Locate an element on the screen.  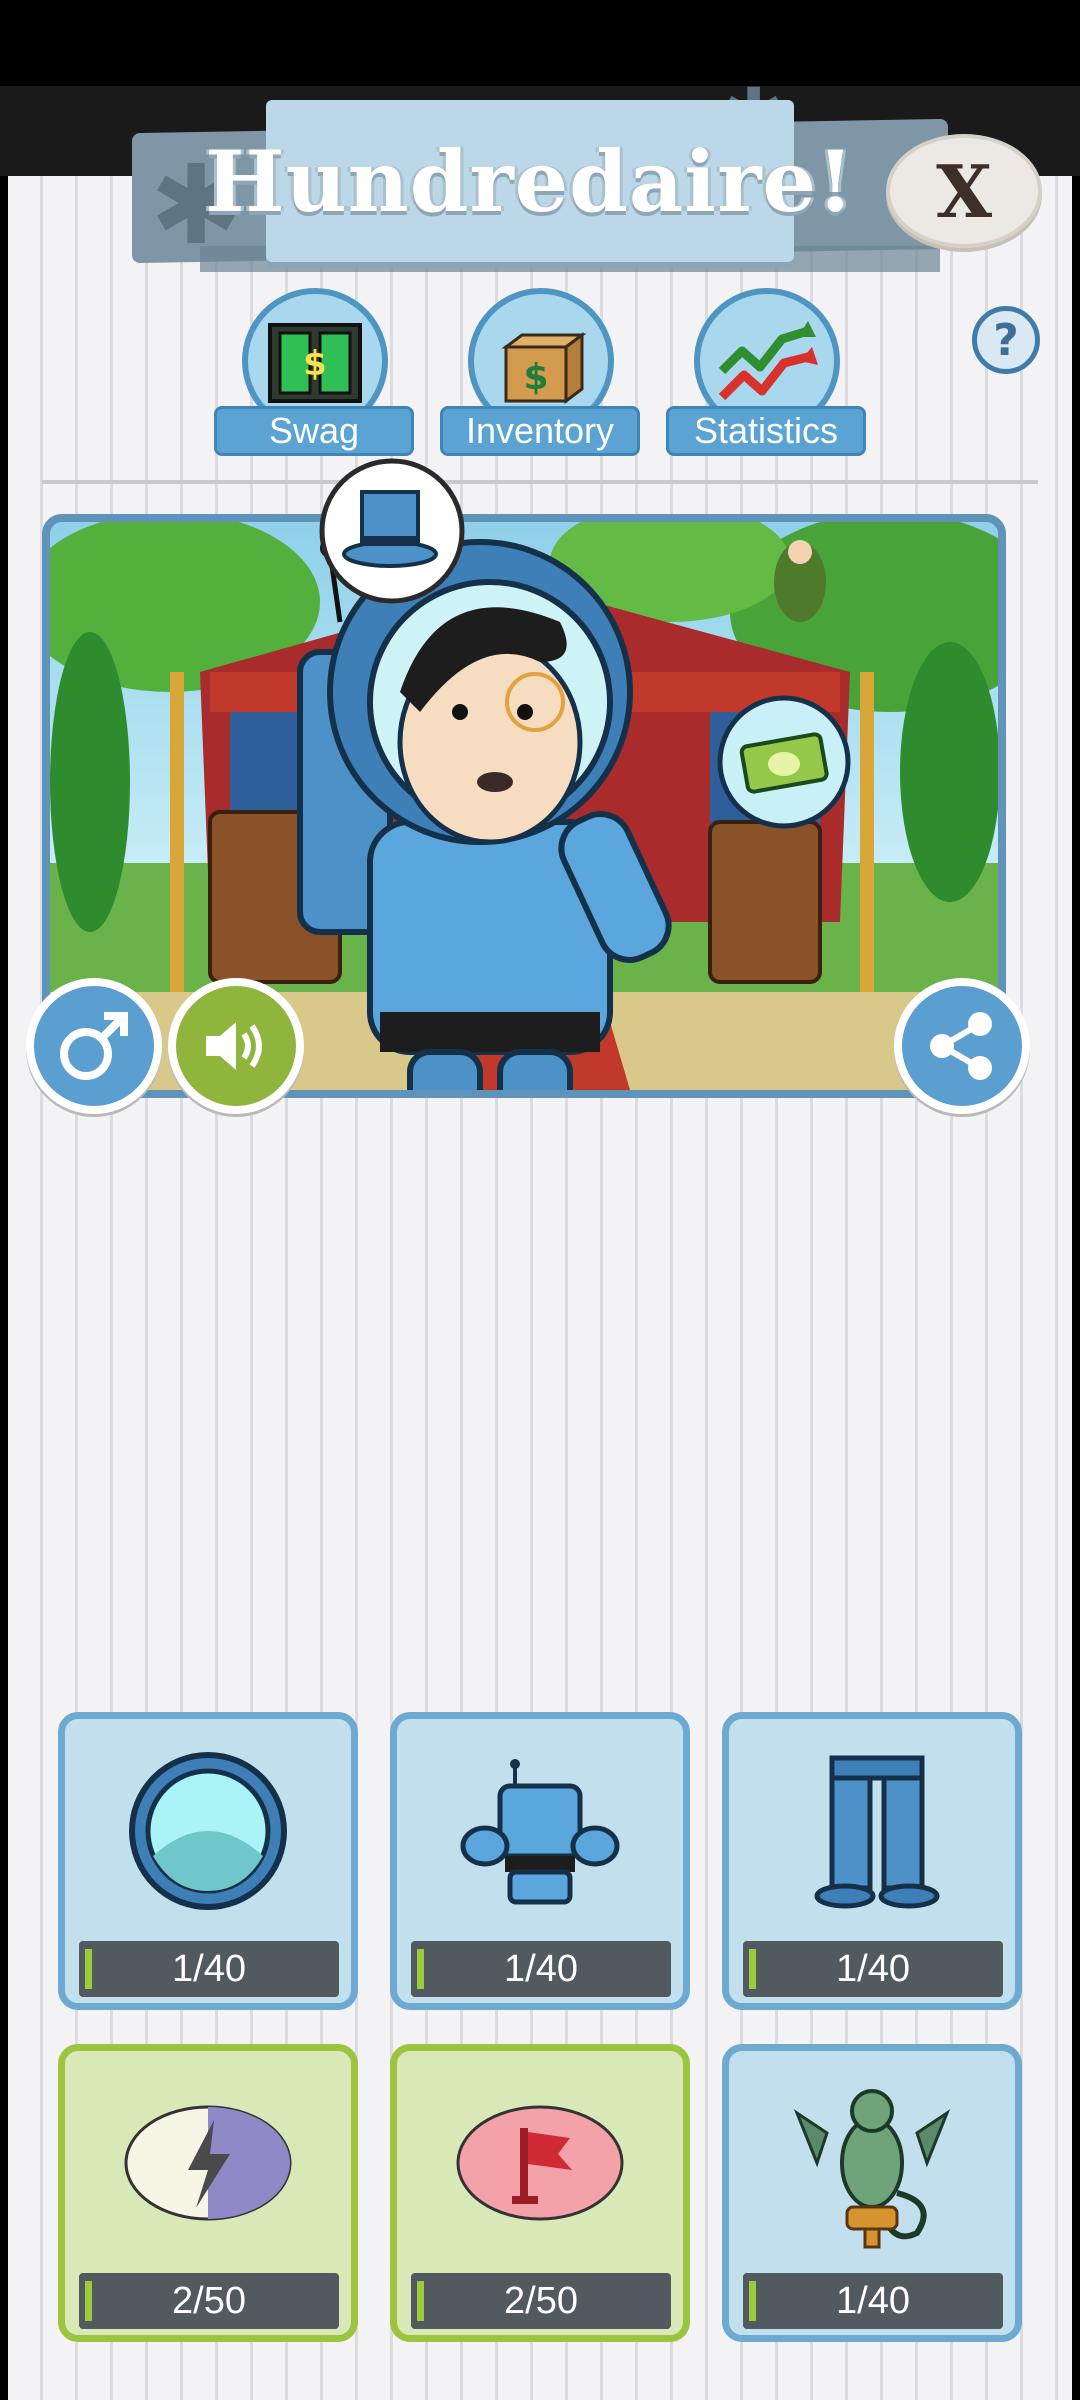
slot-dragon: 1/40 is located at coordinates (872, 2193).